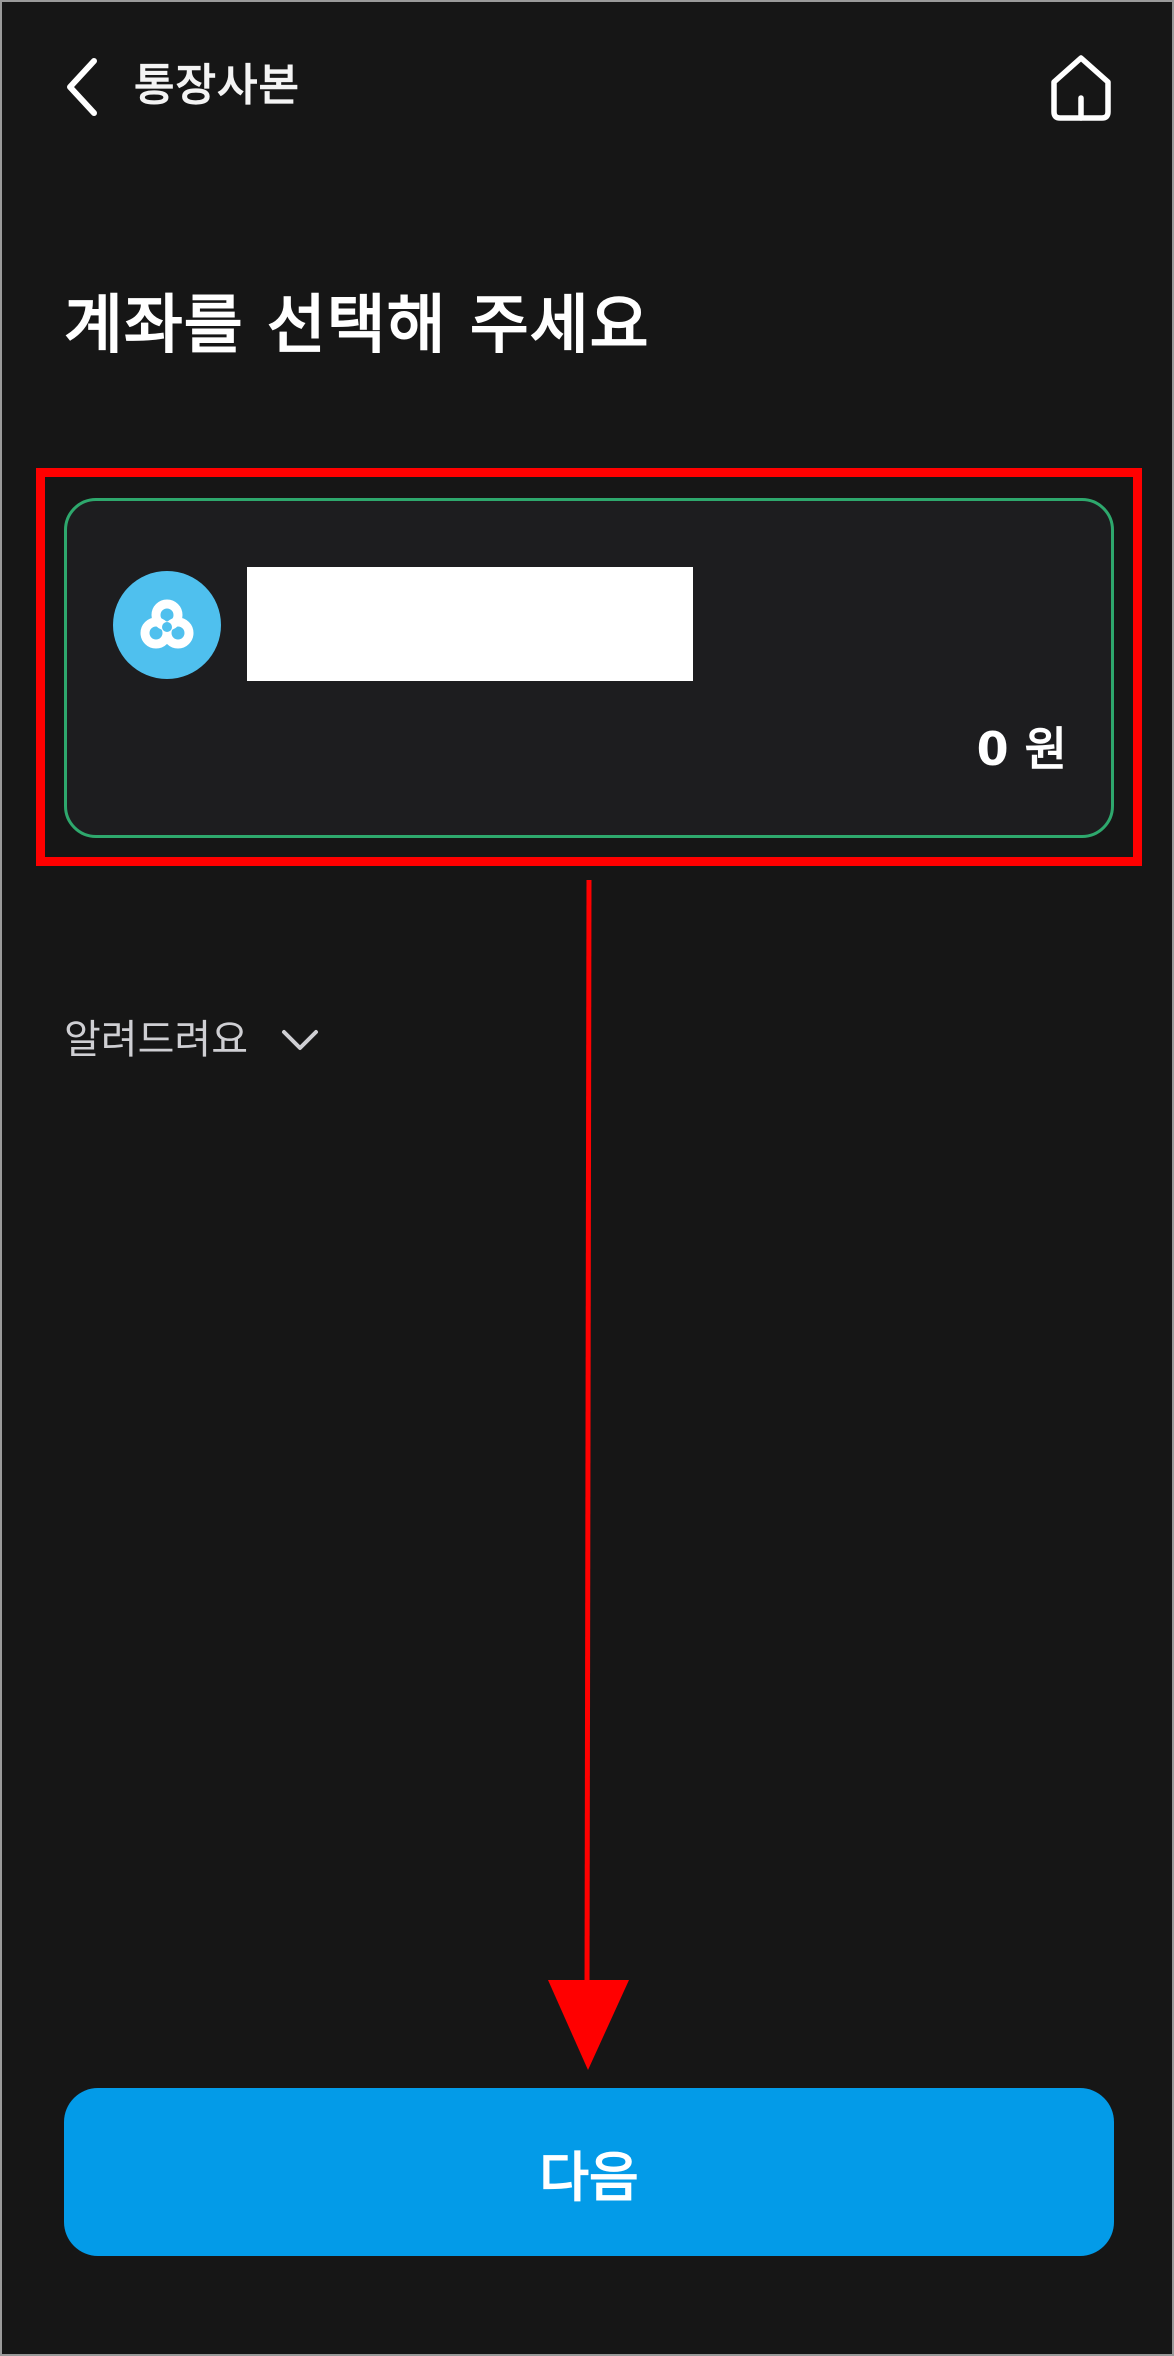  Describe the element at coordinates (300, 1040) in the screenshot. I see `chevron-down-icon` at that location.